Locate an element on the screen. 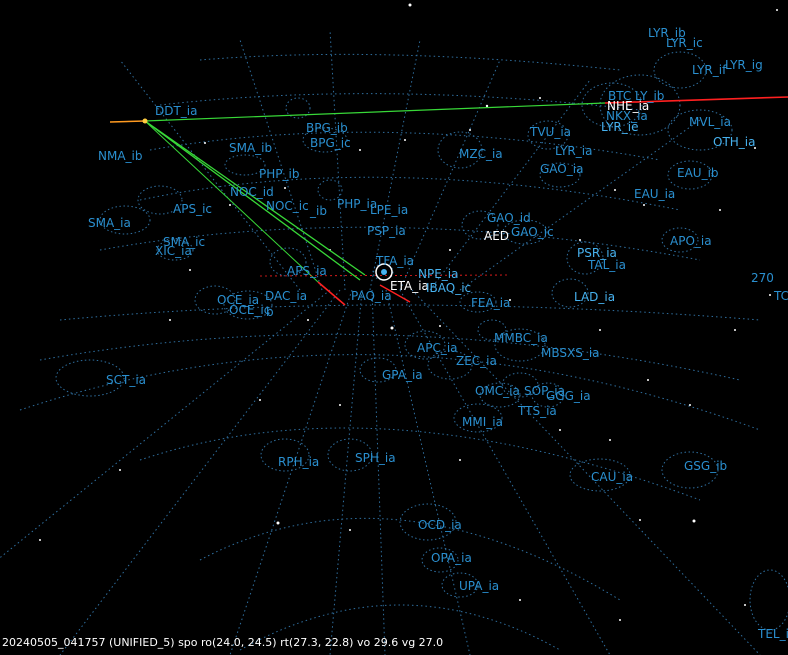  label-upa-ia: UPA_ia is located at coordinates (479, 586).